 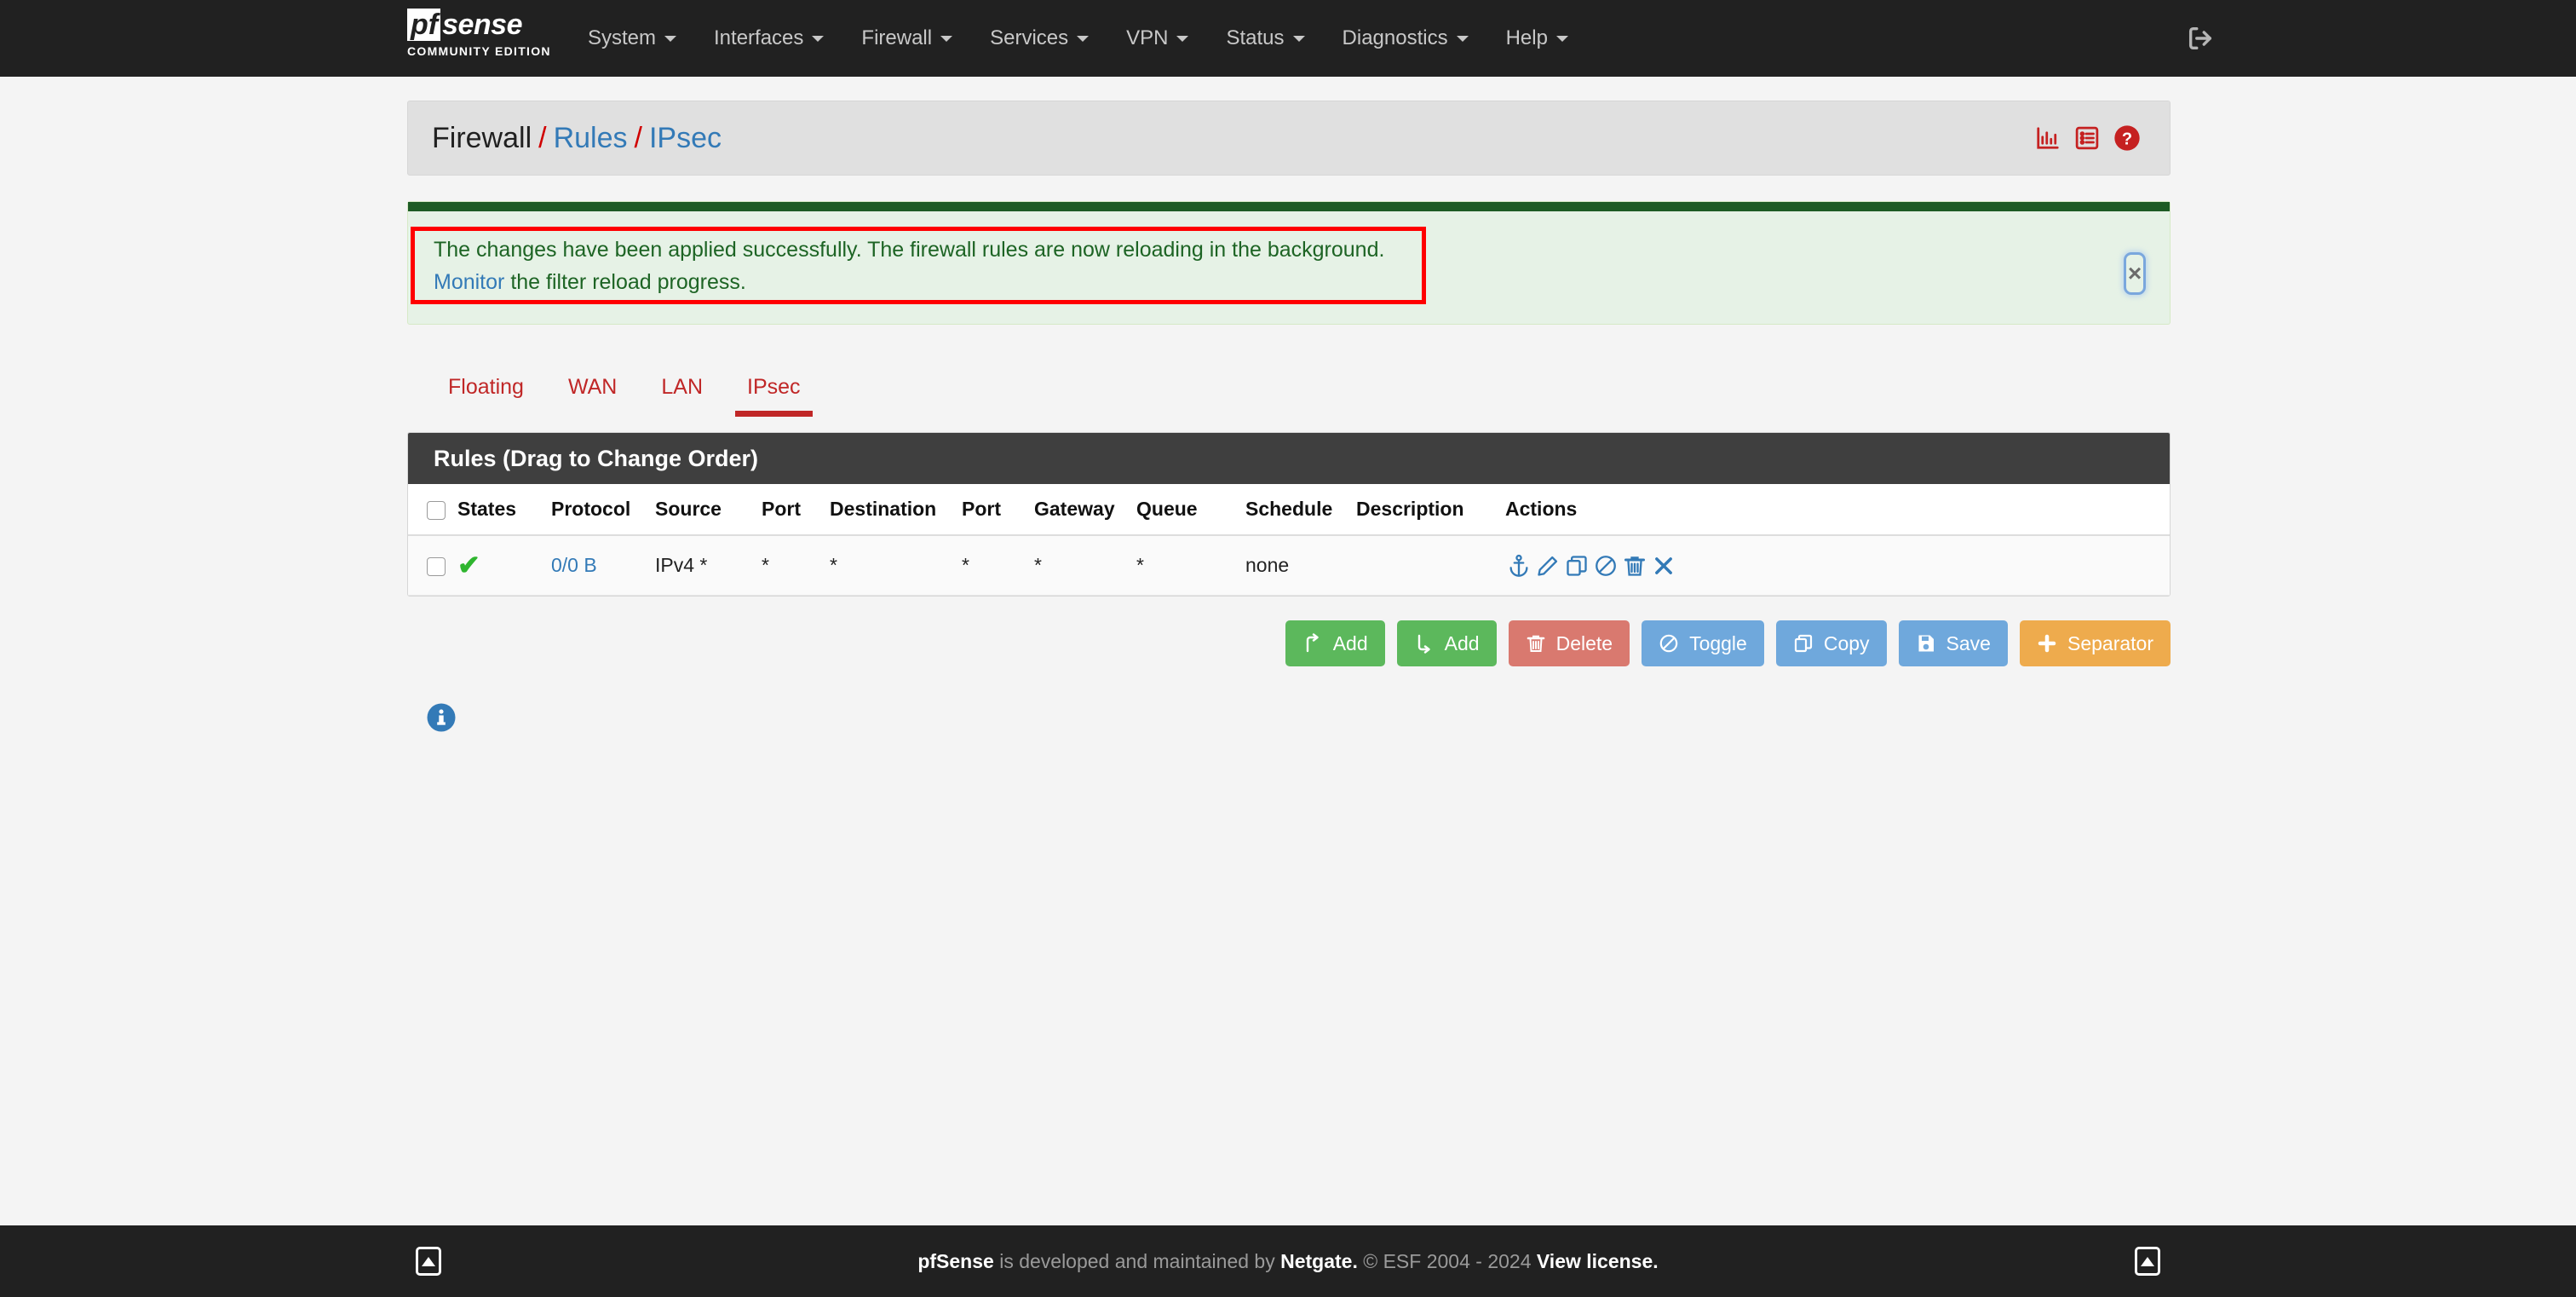 I want to click on row-destination-port-cell: *, so click(x=1085, y=565).